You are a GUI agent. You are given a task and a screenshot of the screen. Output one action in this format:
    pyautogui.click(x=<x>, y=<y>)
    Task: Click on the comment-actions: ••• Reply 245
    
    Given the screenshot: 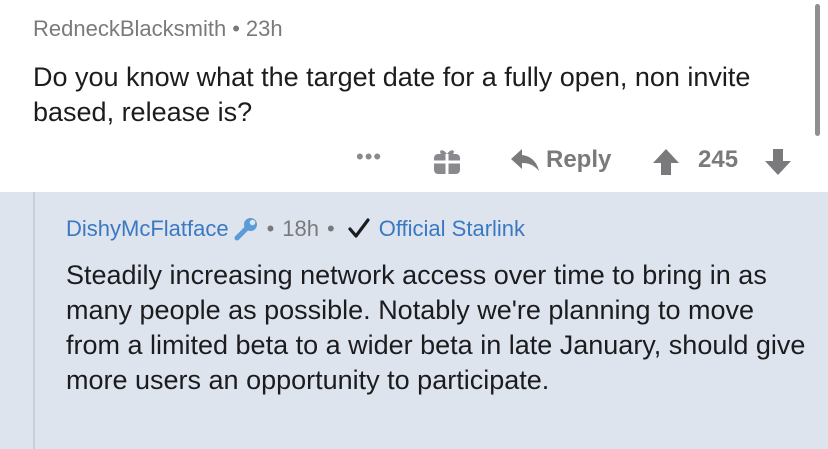 What is the action you would take?
    pyautogui.click(x=414, y=160)
    